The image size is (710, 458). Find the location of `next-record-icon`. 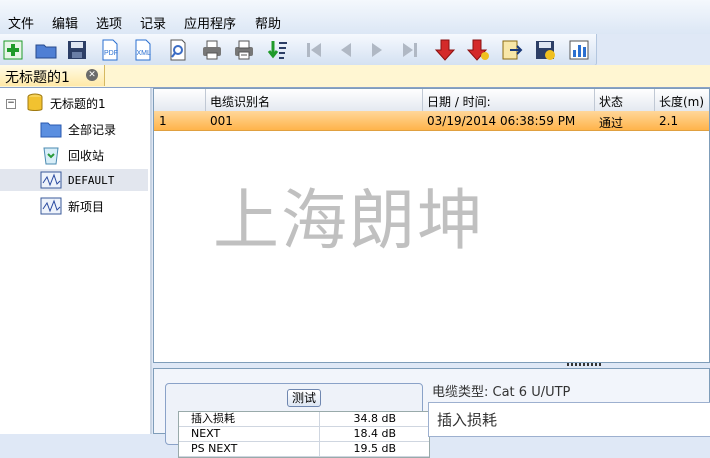

next-record-icon is located at coordinates (377, 50).